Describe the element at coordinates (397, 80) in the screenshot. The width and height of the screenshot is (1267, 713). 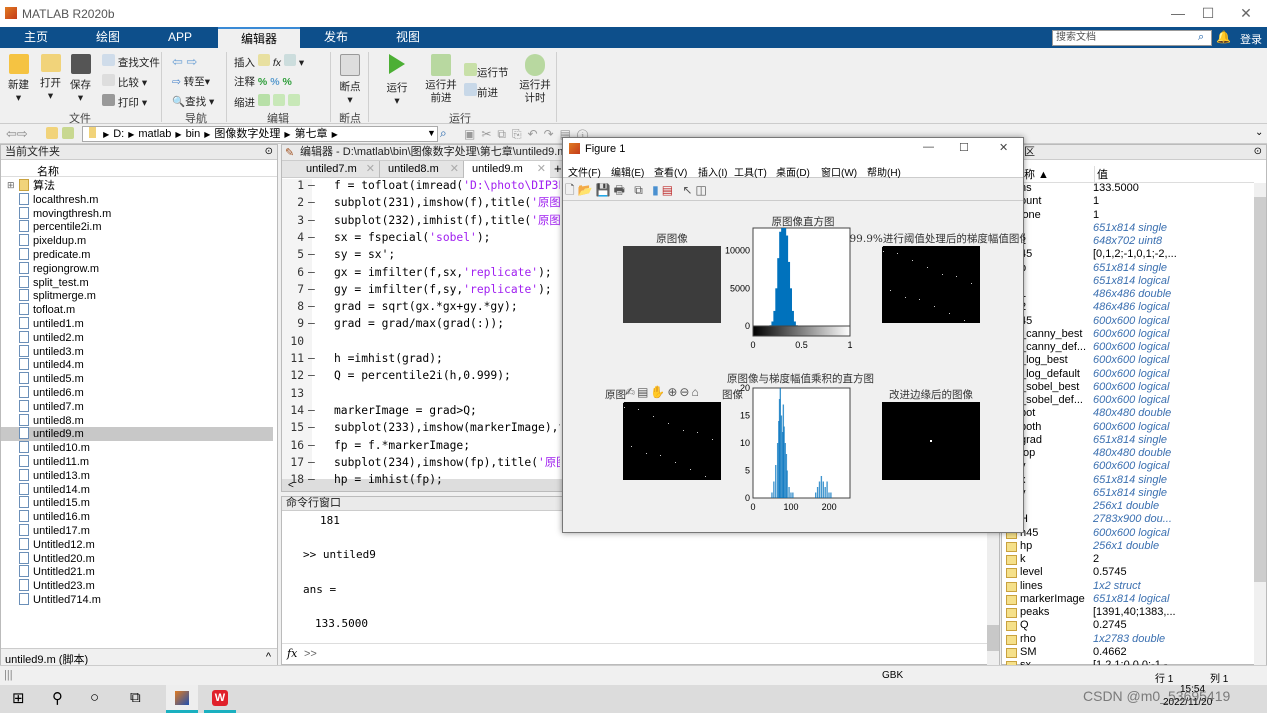
I see `run-button: 运行 ▾` at that location.